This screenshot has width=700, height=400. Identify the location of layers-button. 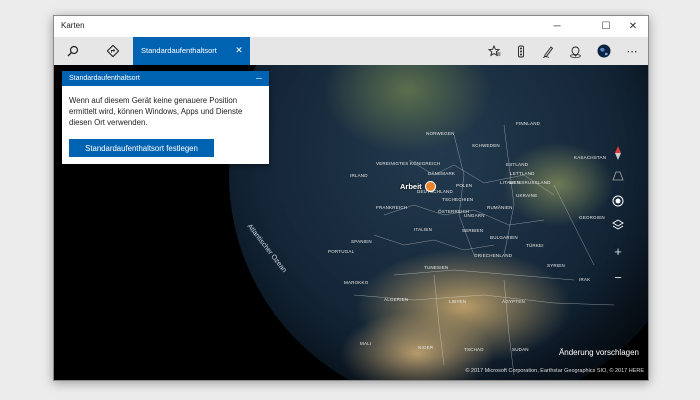
(618, 225).